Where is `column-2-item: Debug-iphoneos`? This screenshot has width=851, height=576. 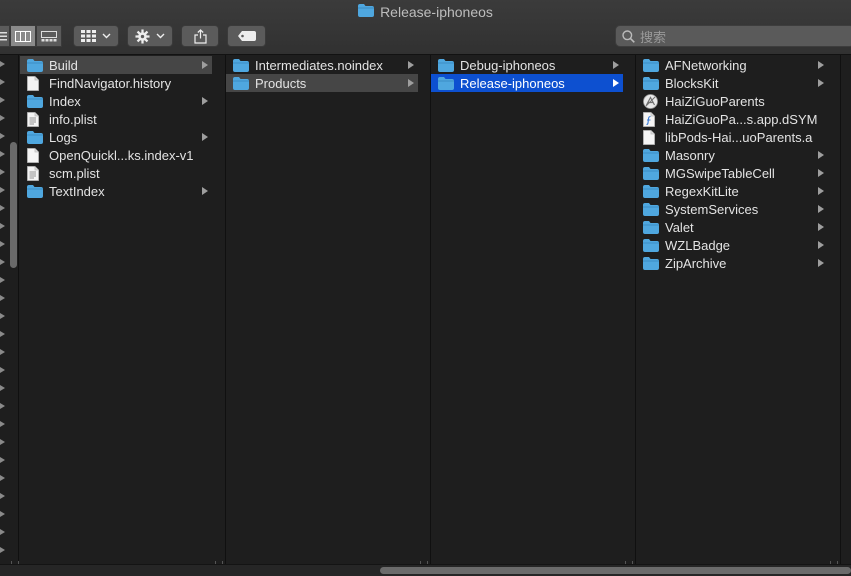
column-2-item: Debug-iphoneos is located at coordinates (527, 65).